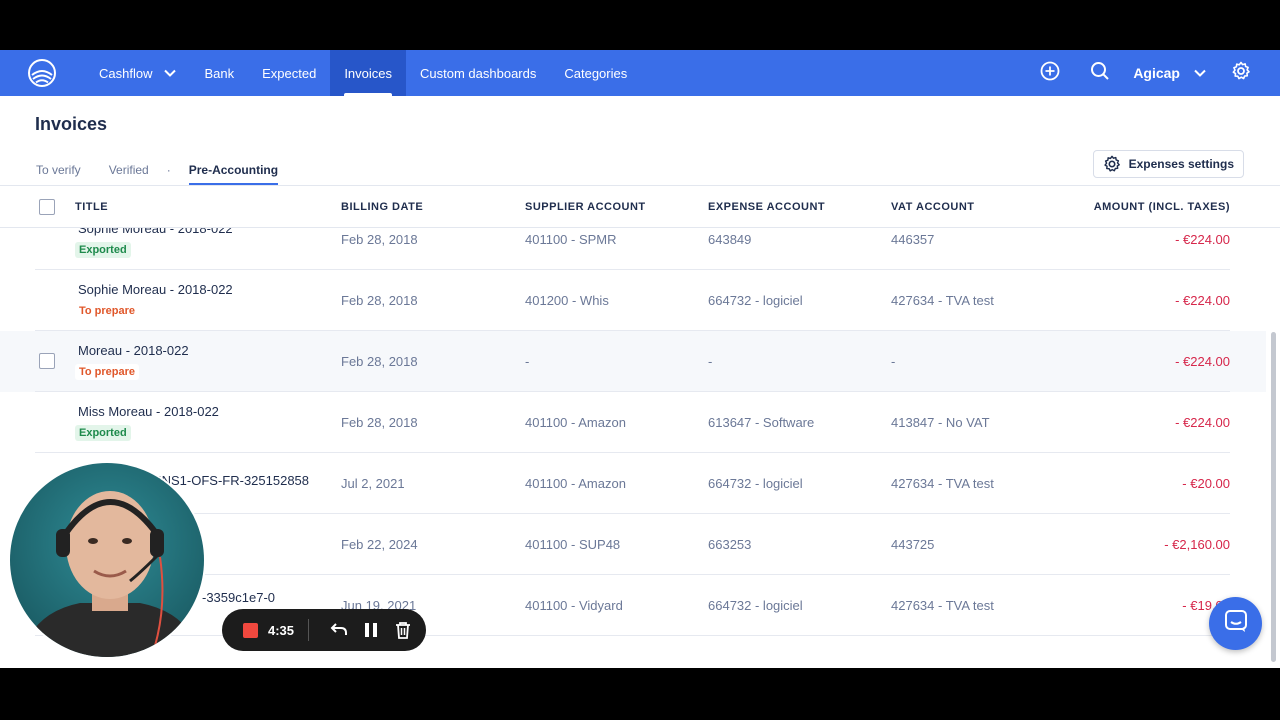 This screenshot has height=720, width=1280. What do you see at coordinates (339, 630) in the screenshot?
I see `undo-icon` at bounding box center [339, 630].